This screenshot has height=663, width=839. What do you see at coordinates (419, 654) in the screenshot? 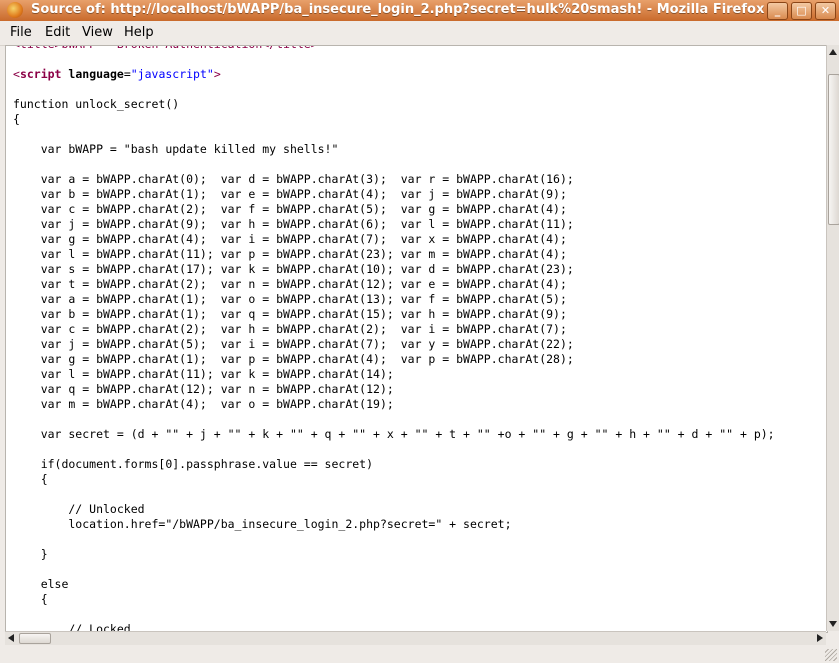
I see `status-bar` at bounding box center [419, 654].